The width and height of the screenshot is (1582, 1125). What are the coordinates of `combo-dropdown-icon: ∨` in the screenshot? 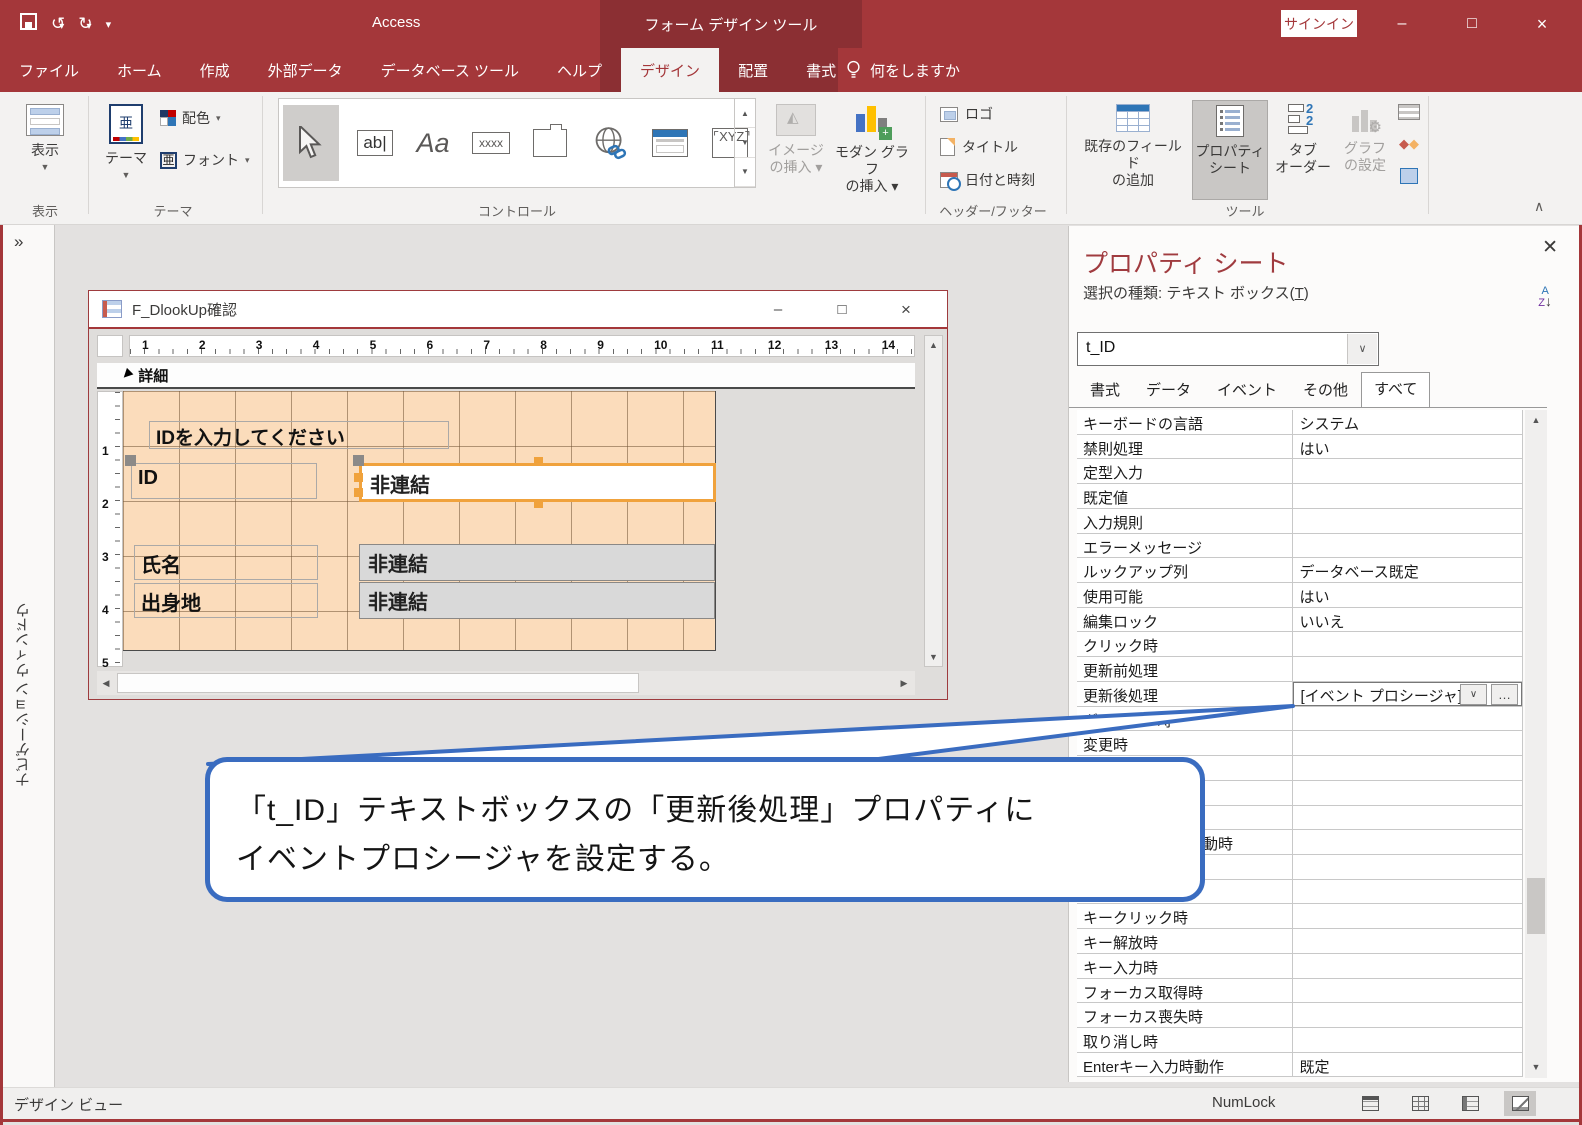 It's located at (1362, 349).